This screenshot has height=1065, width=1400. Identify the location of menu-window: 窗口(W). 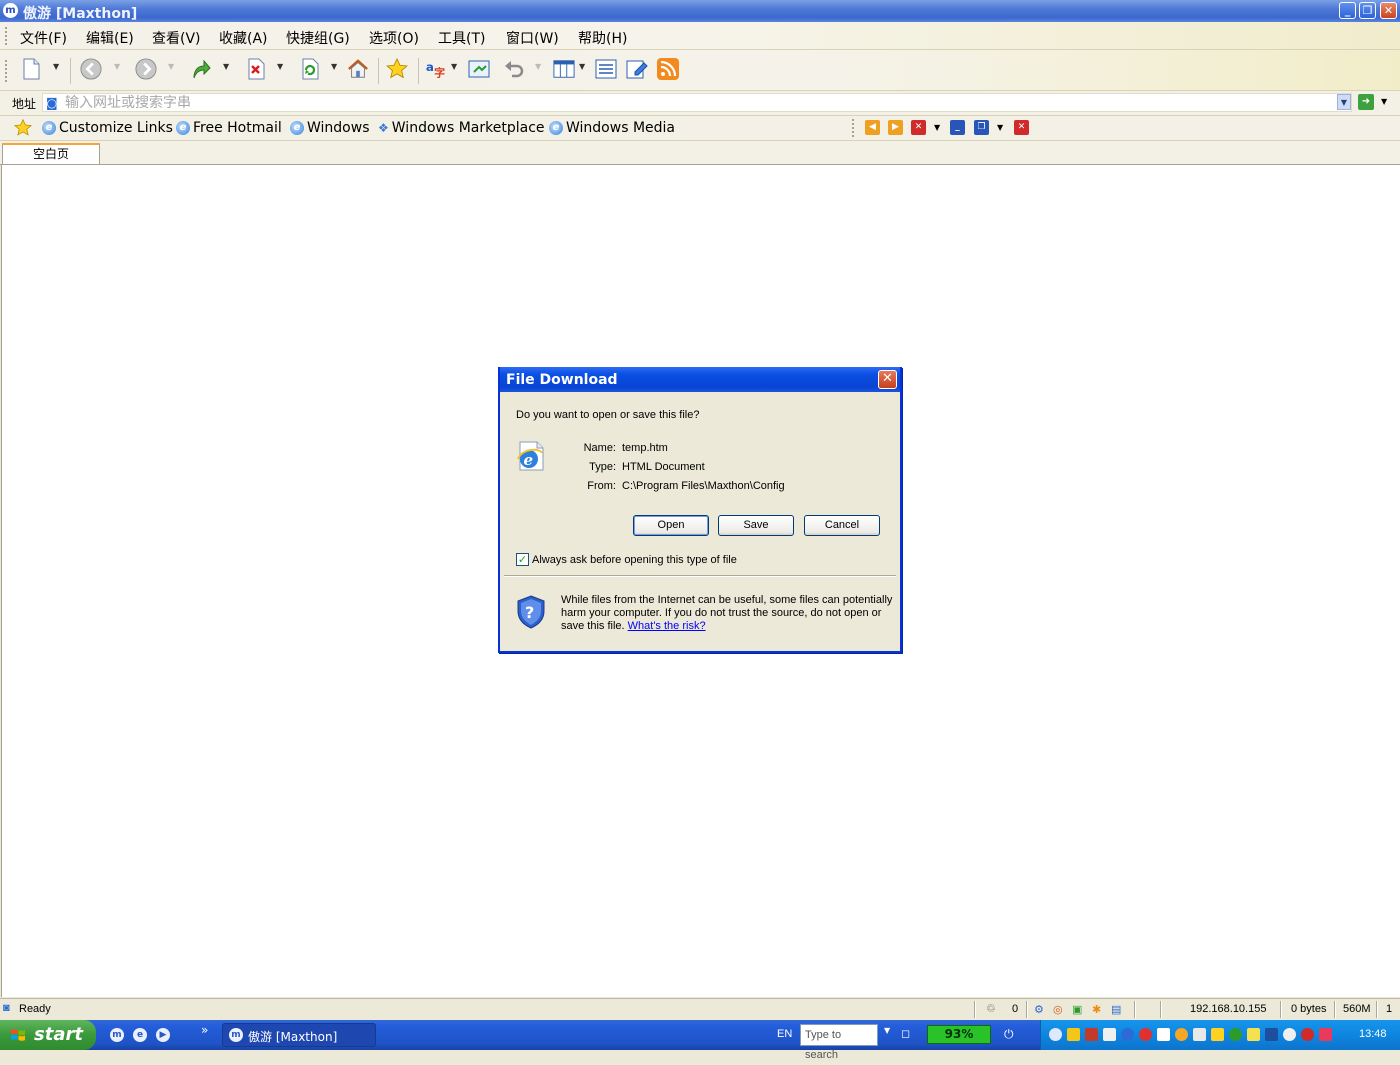
(532, 38).